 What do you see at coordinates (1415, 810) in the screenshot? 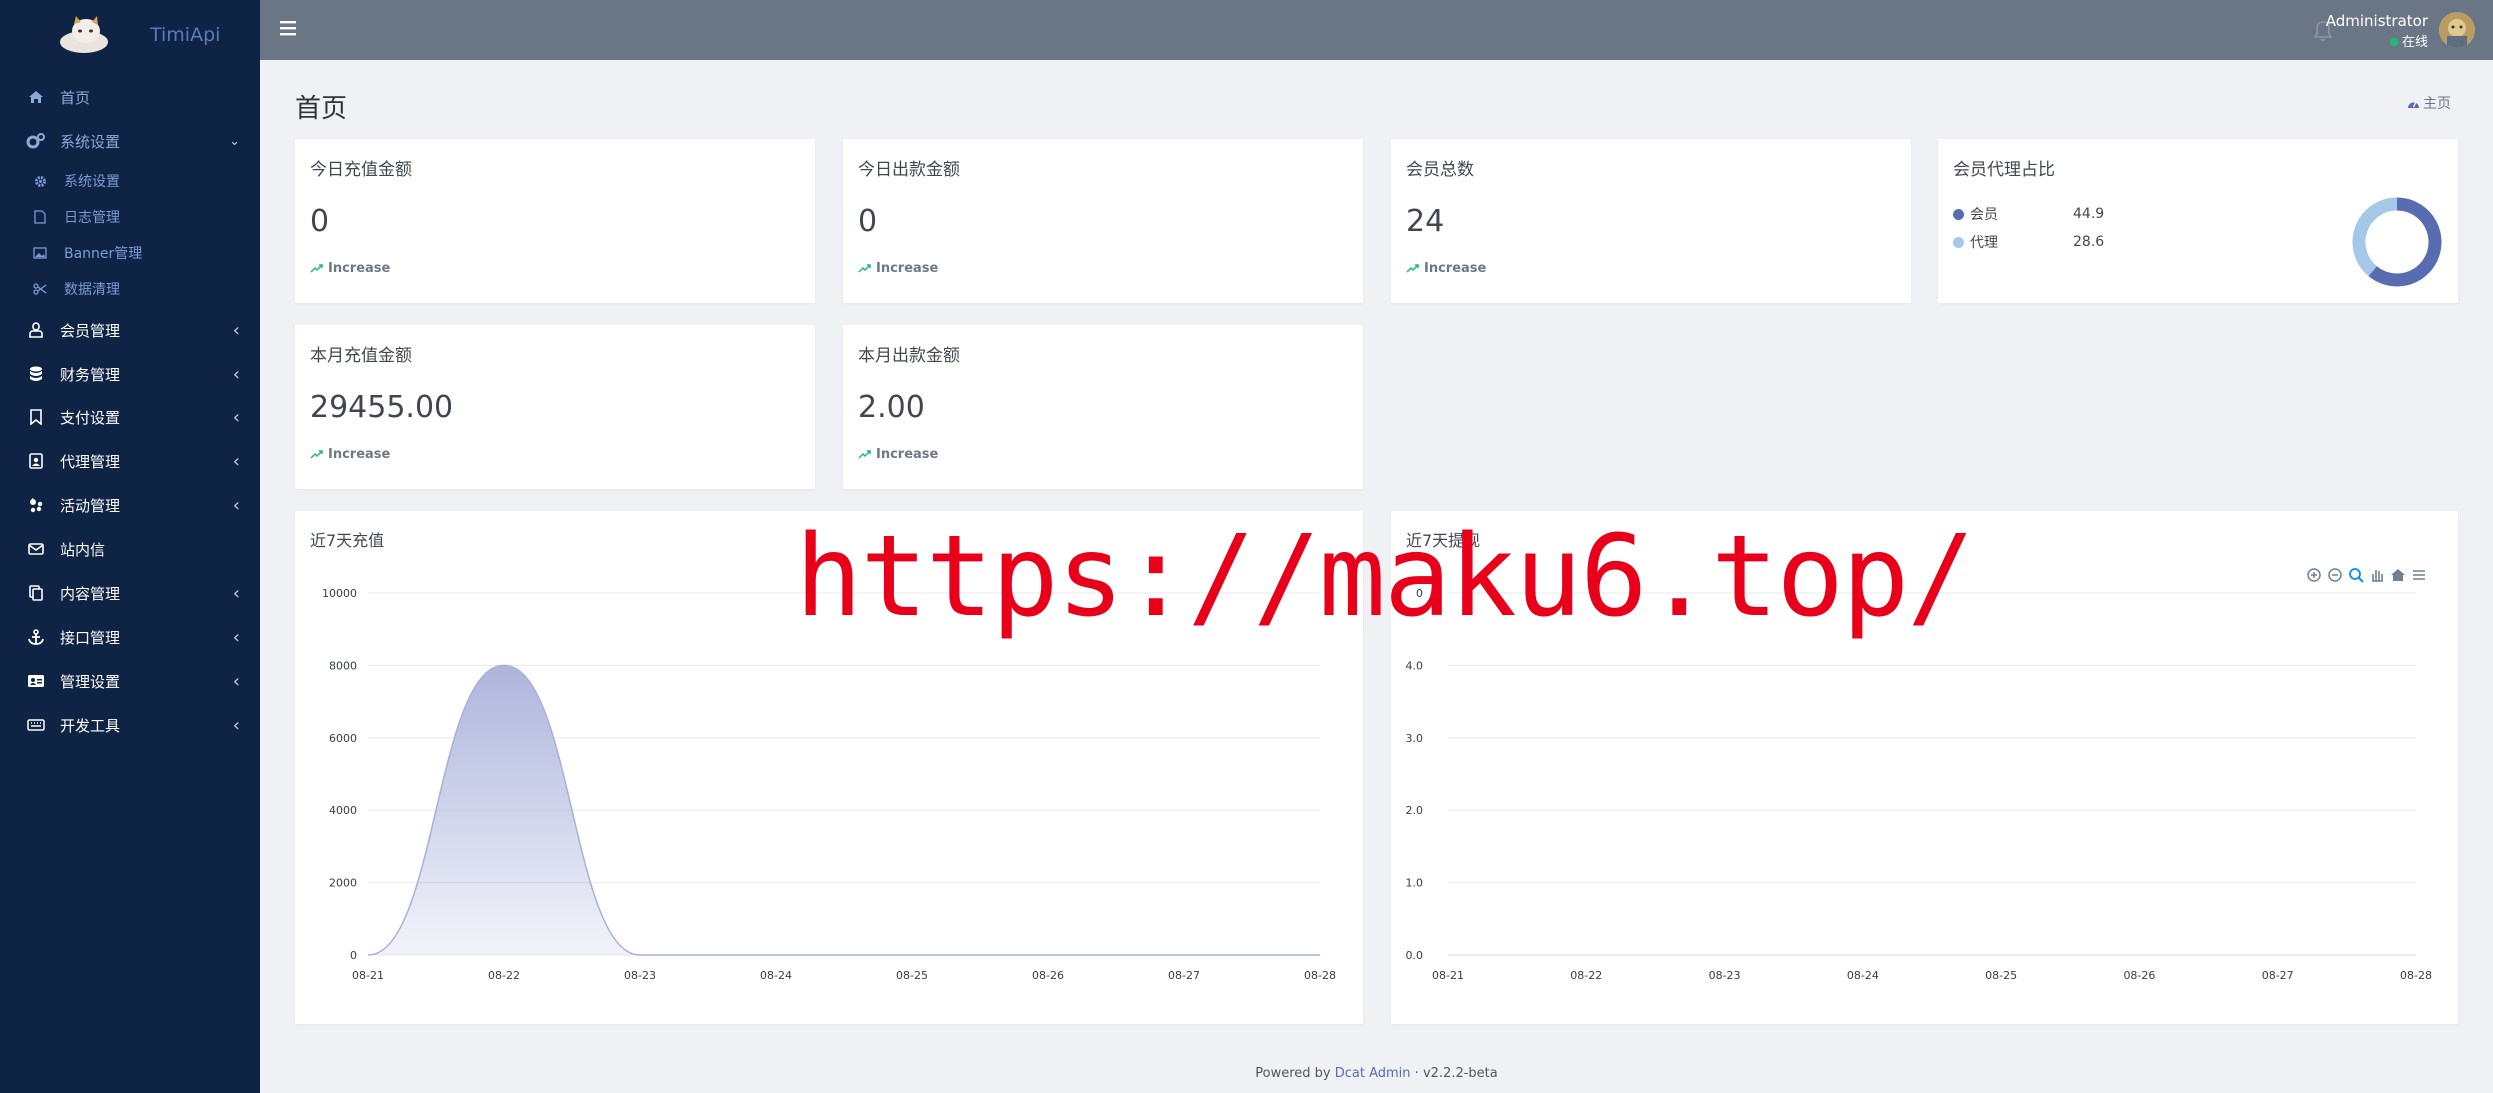
I see `y-tick-label: 2.0` at bounding box center [1415, 810].